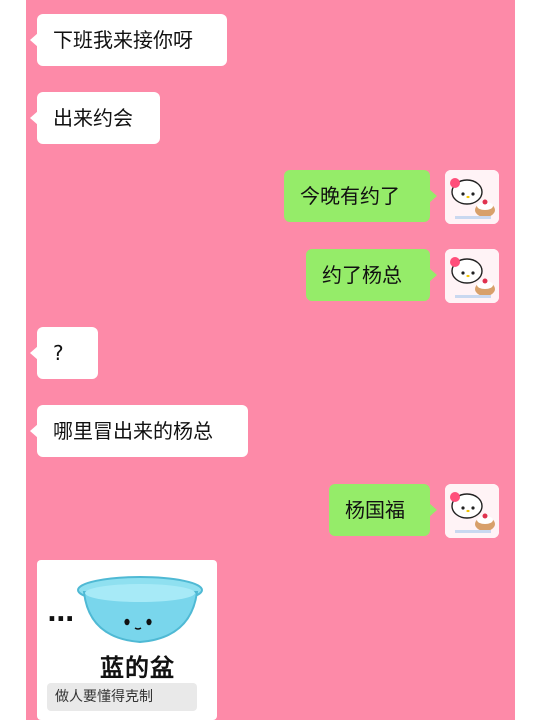  I want to click on message-text: ?, so click(58, 353).